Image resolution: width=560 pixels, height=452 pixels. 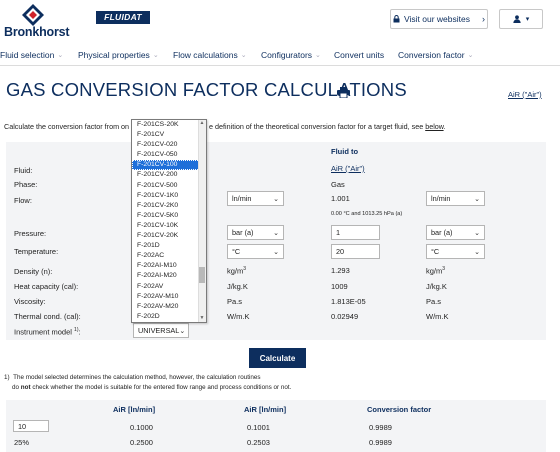 What do you see at coordinates (455, 251) in the screenshot?
I see `temperature-to-unit-select: °C ⌄` at bounding box center [455, 251].